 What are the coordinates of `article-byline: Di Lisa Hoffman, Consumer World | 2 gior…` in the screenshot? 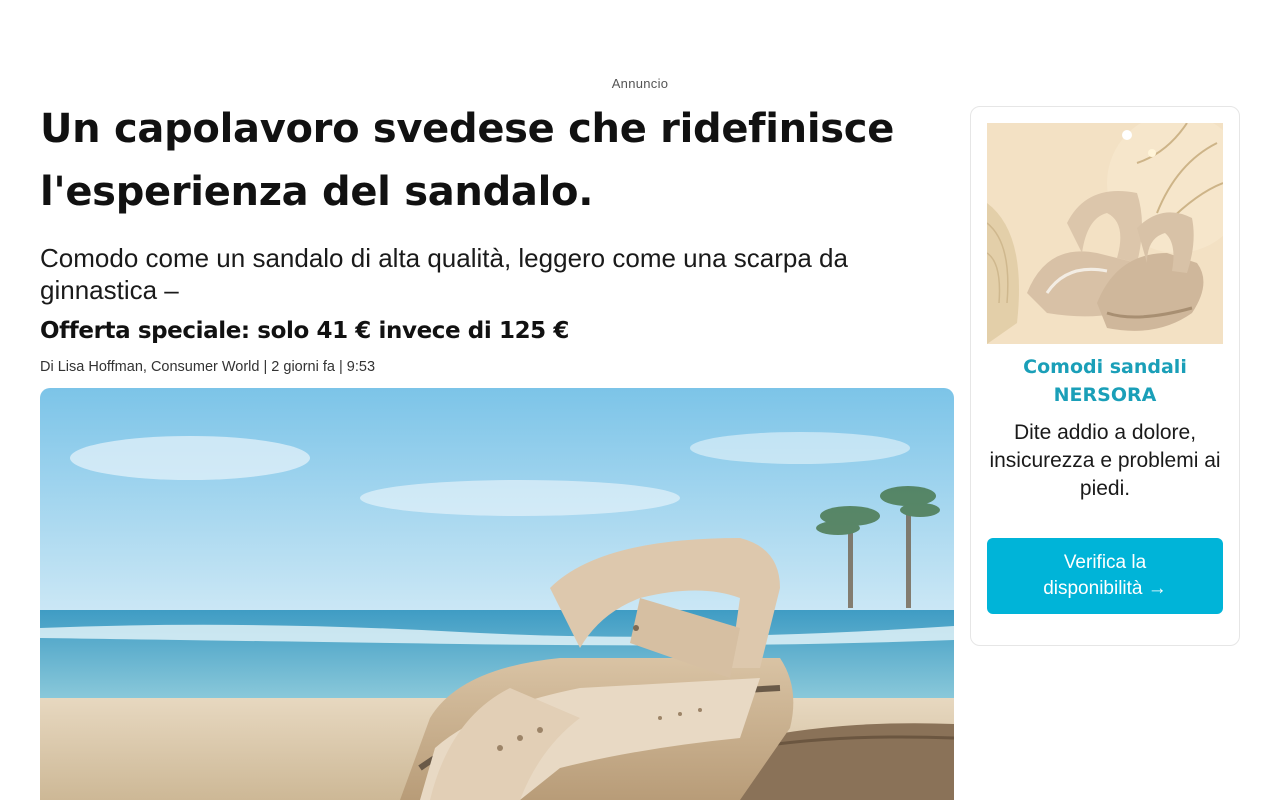 It's located at (208, 367).